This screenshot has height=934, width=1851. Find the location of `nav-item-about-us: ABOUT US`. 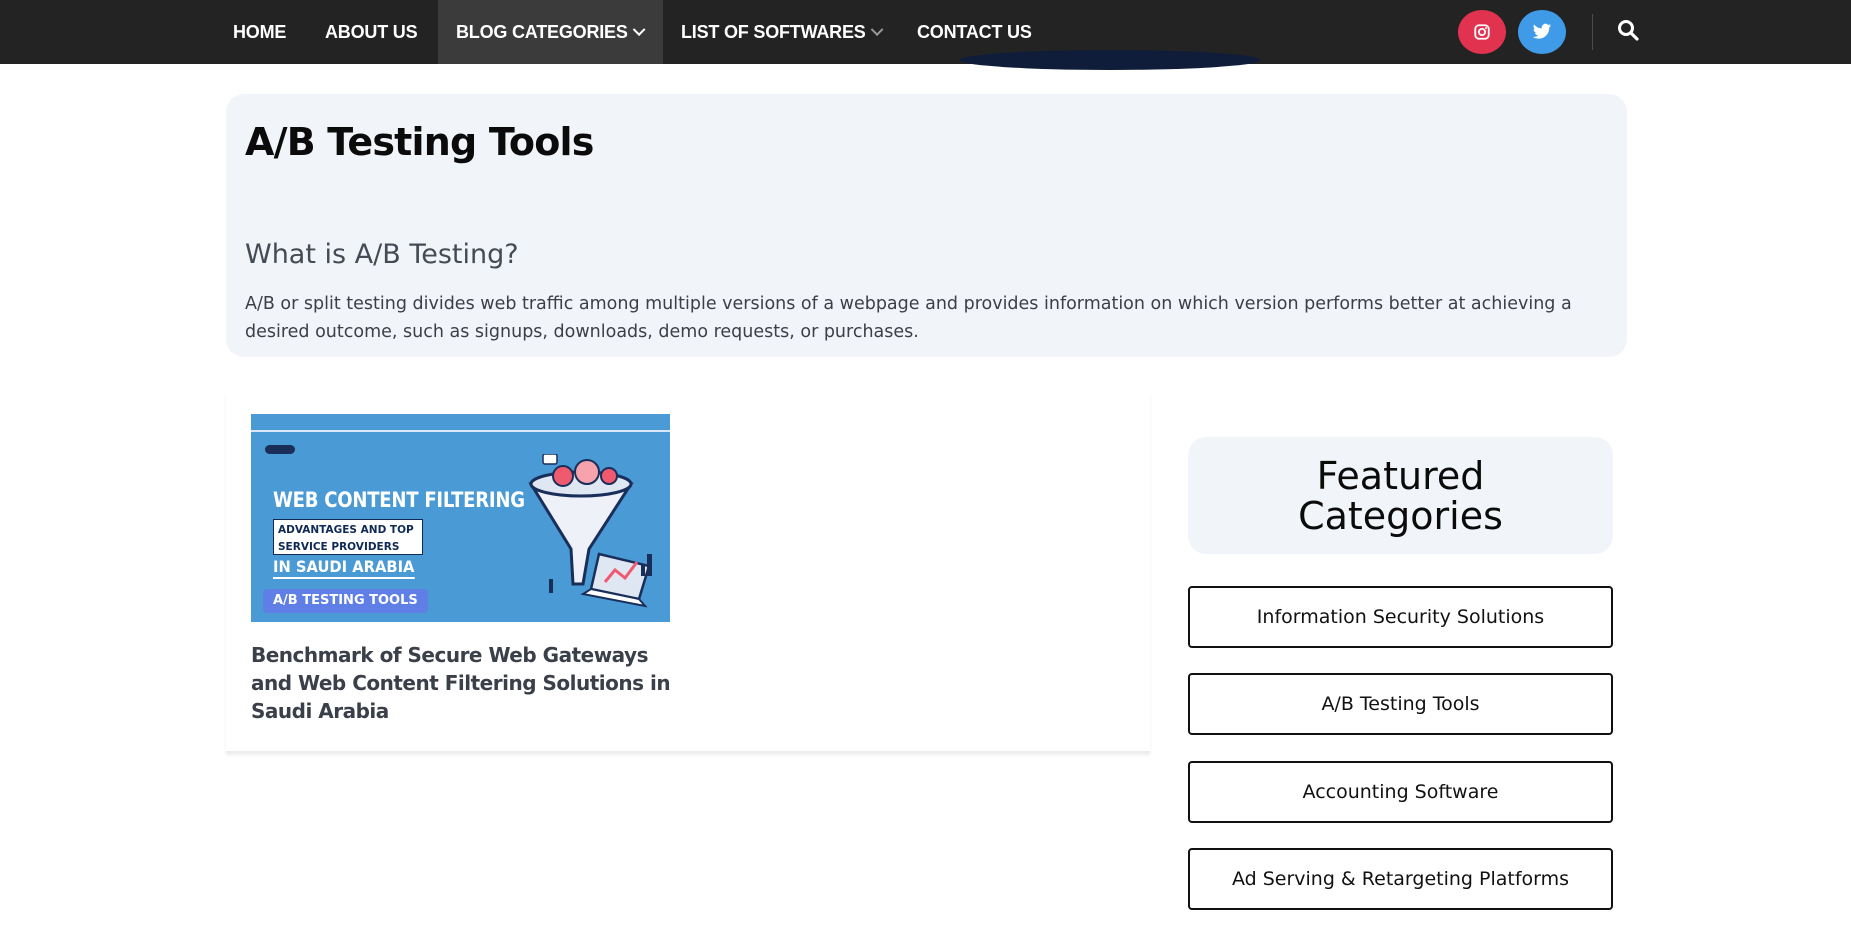

nav-item-about-us: ABOUT US is located at coordinates (371, 32).